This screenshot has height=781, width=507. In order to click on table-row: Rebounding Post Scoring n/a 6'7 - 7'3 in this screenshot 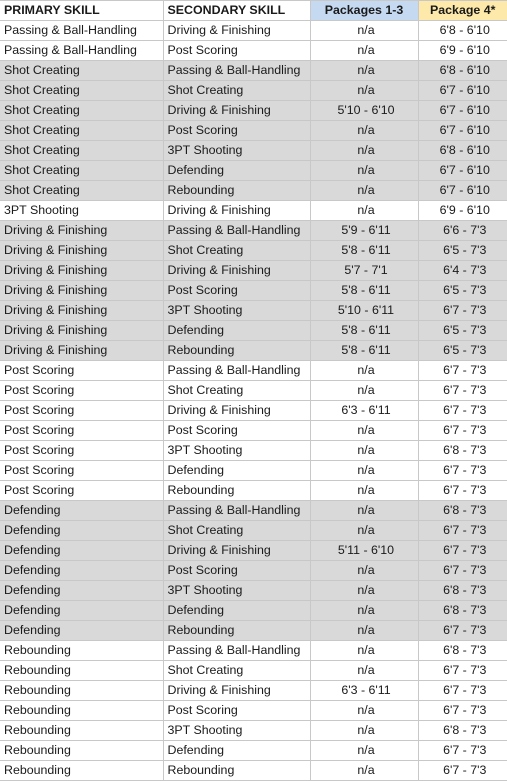, I will do `click(253, 710)`.